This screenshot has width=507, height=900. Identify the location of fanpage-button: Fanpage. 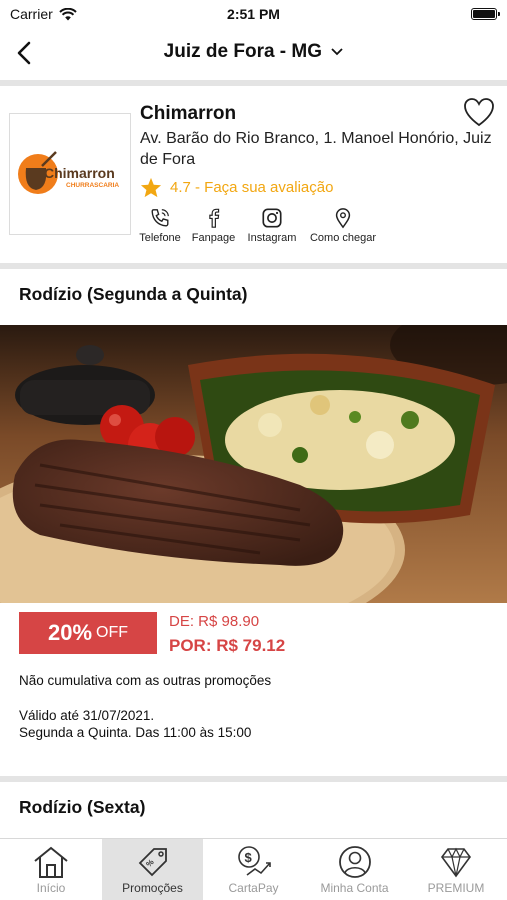
(213, 225).